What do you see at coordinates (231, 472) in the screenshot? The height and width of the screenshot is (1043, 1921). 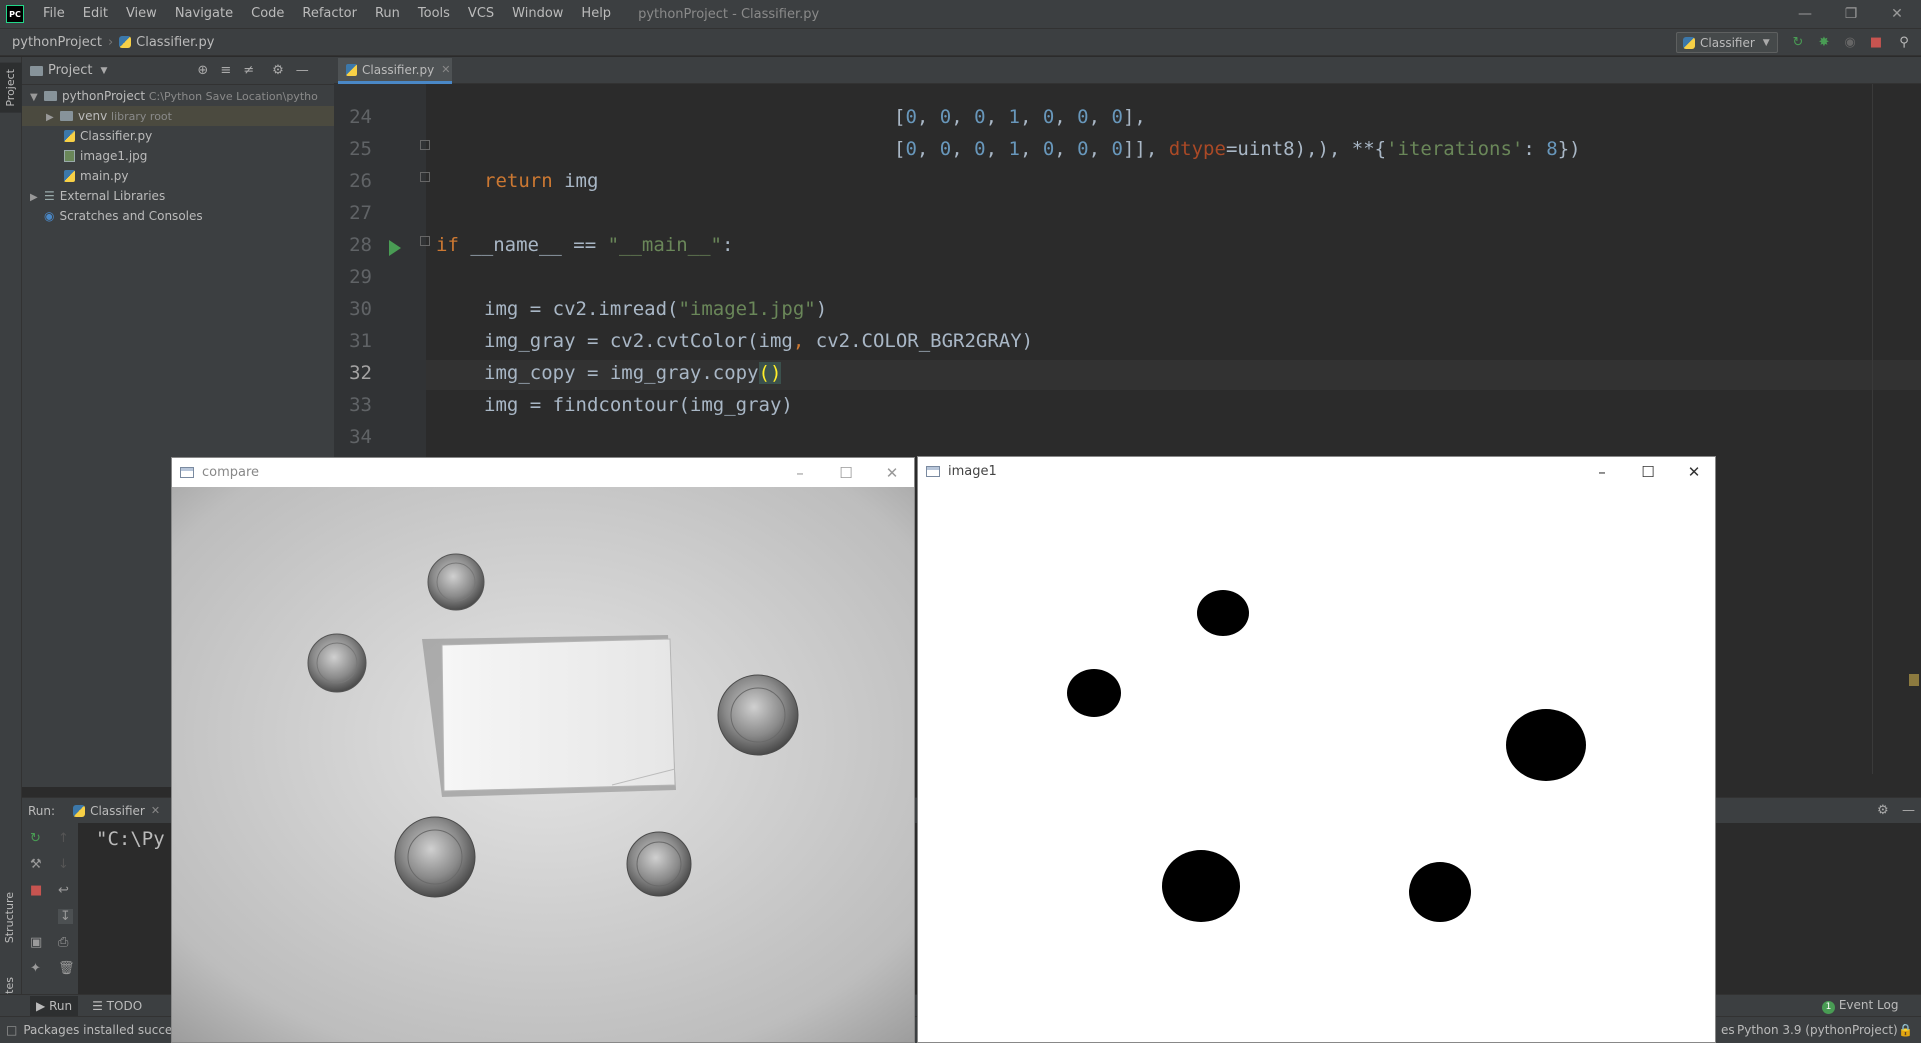 I see `cv-window-title: compare` at bounding box center [231, 472].